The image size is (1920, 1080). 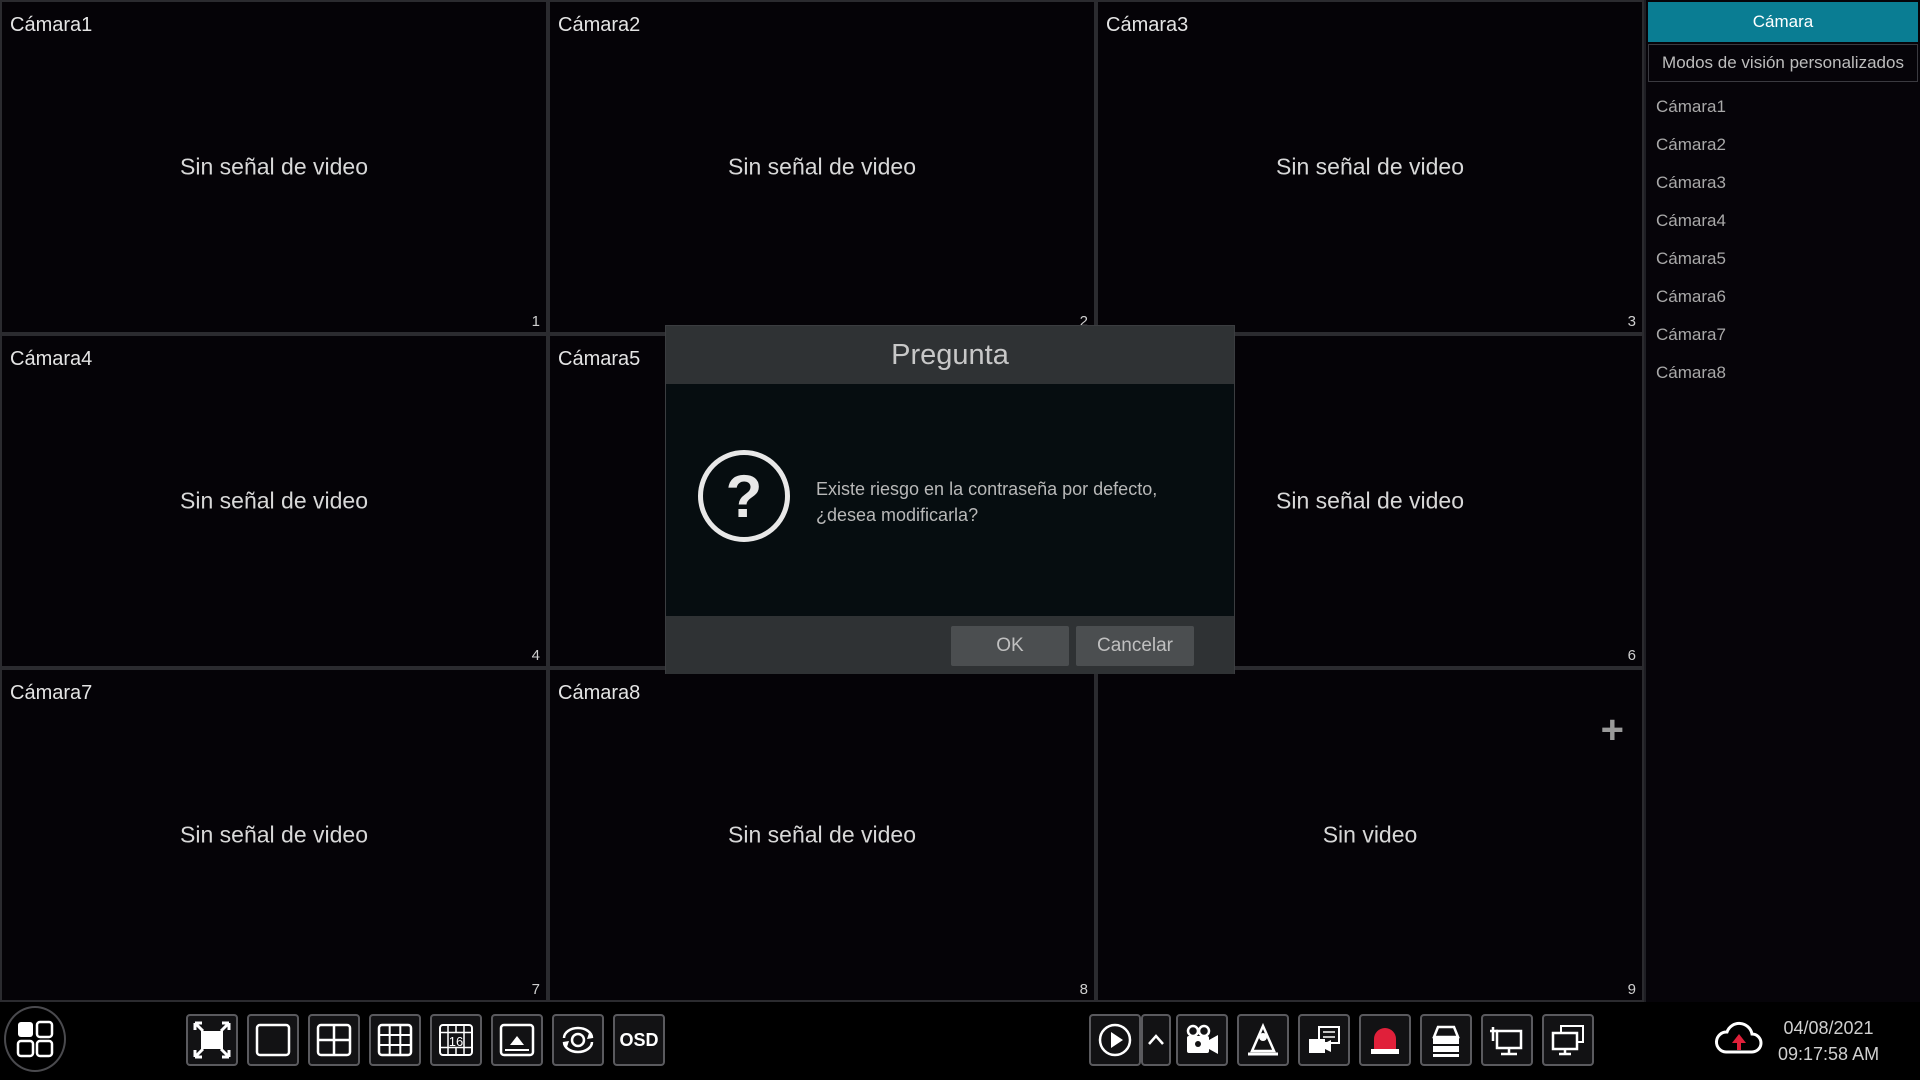 I want to click on tile-index: 9, so click(x=1631, y=989).